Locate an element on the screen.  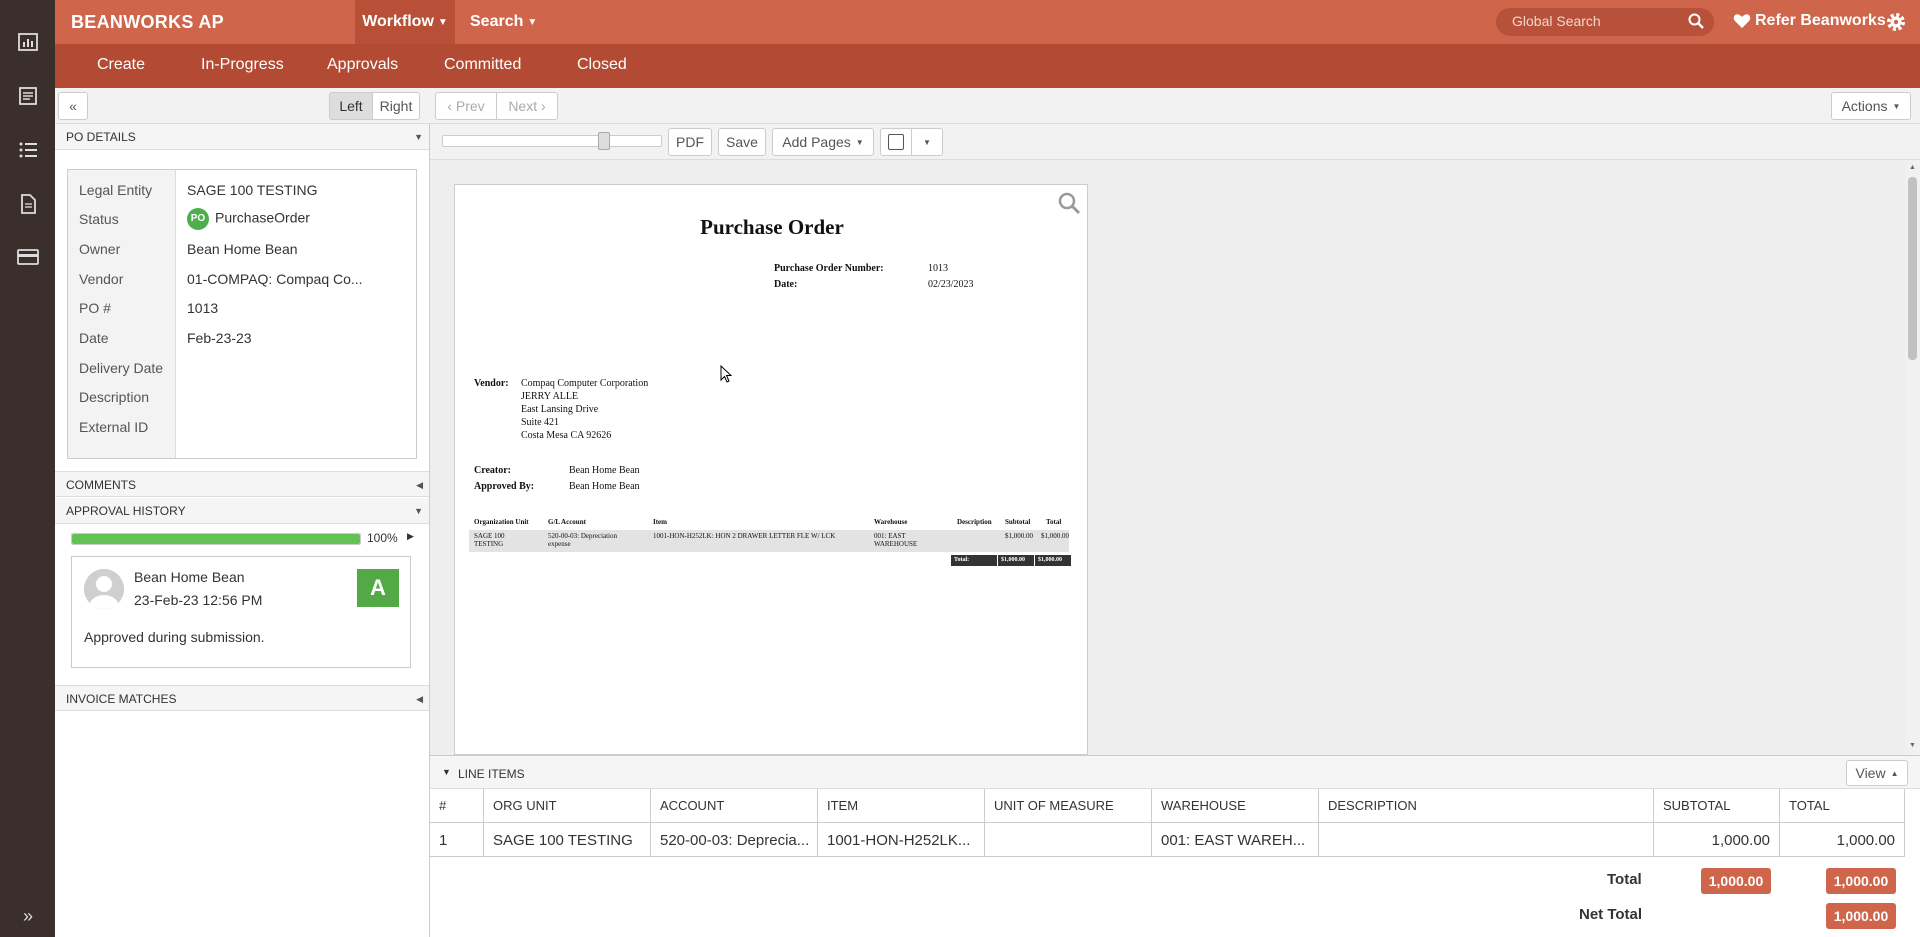
col-header-subtotal: SUBTOTAL is located at coordinates (1717, 806).